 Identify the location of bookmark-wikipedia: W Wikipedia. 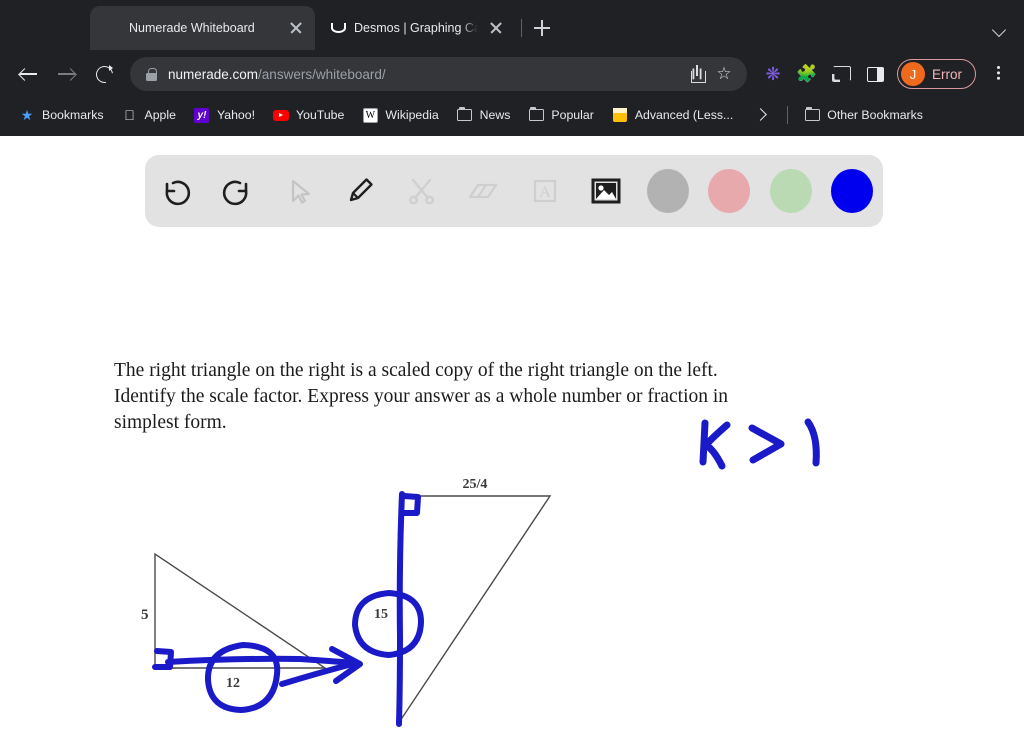
(400, 115).